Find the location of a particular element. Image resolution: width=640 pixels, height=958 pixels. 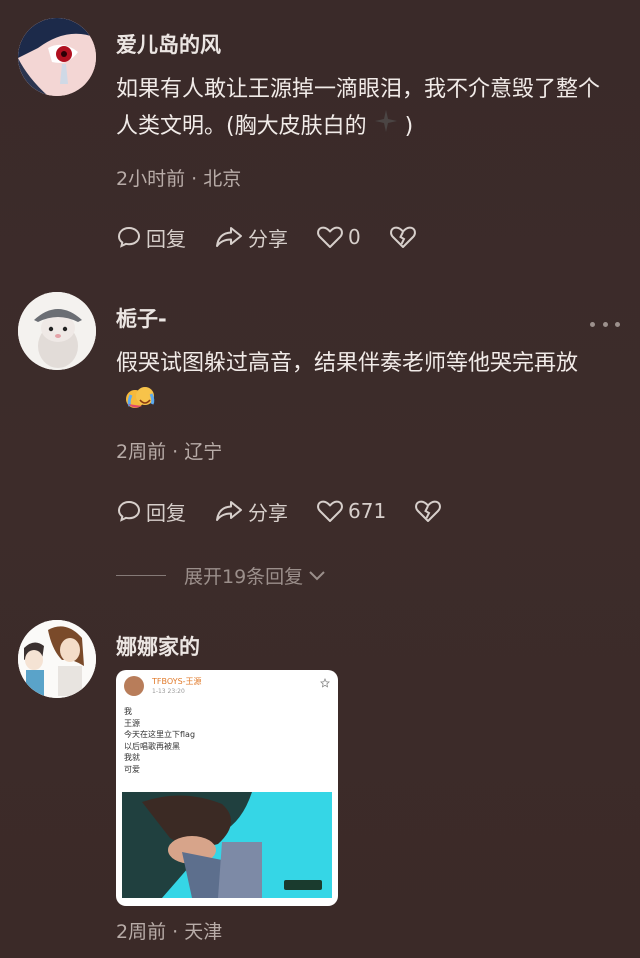

comment-text-body: 如果有人敢让王源掉一滴眼泪，我不介意毁了整个人类文明。(胸大皮肤白的 is located at coordinates (358, 108).